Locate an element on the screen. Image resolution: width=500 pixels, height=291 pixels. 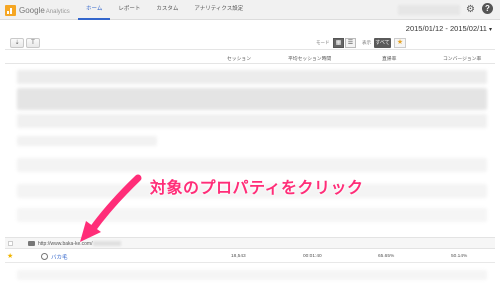
folder-icon is located at coordinates (31, 243).